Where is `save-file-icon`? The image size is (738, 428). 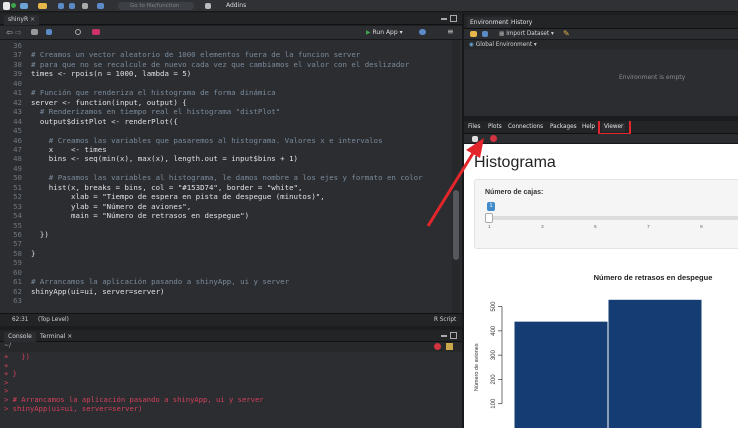
save-file-icon is located at coordinates (49, 32).